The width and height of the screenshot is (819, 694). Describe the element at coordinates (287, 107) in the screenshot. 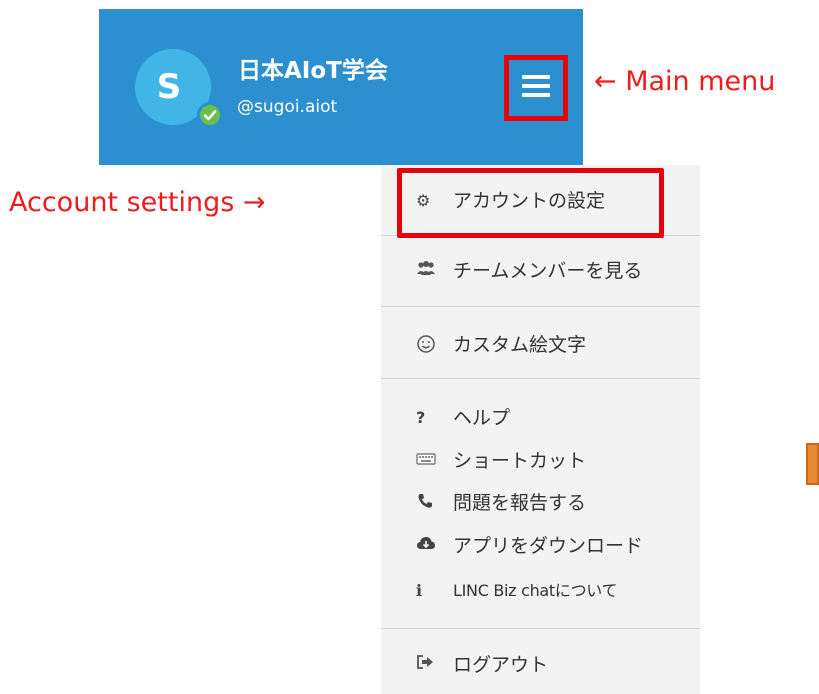

I see `user-handle: @sugoi.aiot` at that location.